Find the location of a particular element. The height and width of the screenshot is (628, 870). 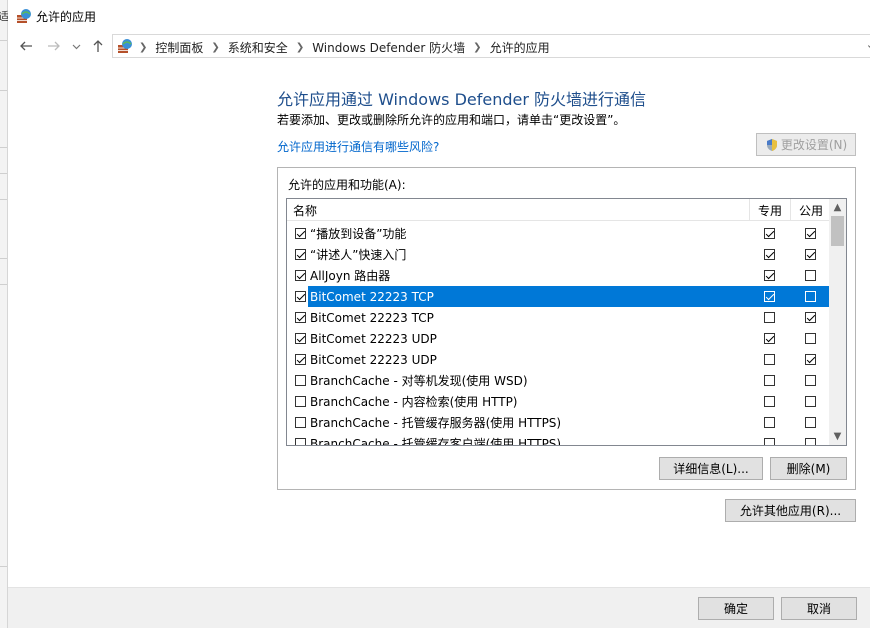

column-header-public: 公用 is located at coordinates (811, 210).